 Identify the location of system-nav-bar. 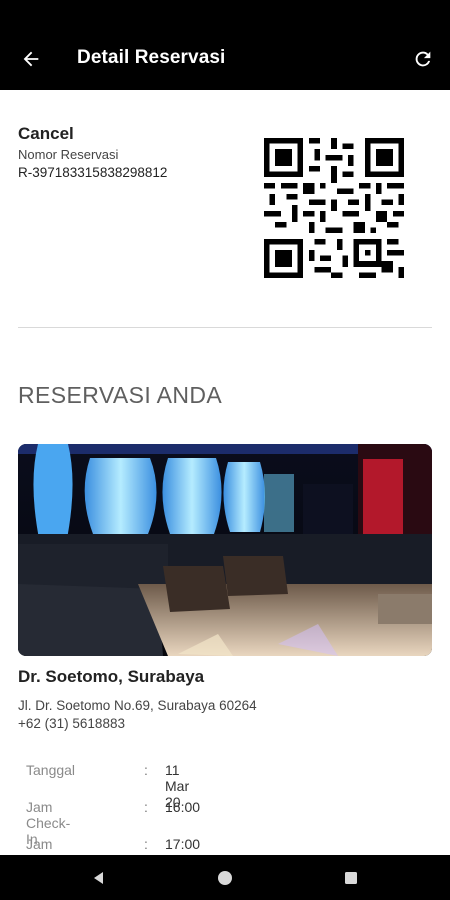
(225, 877).